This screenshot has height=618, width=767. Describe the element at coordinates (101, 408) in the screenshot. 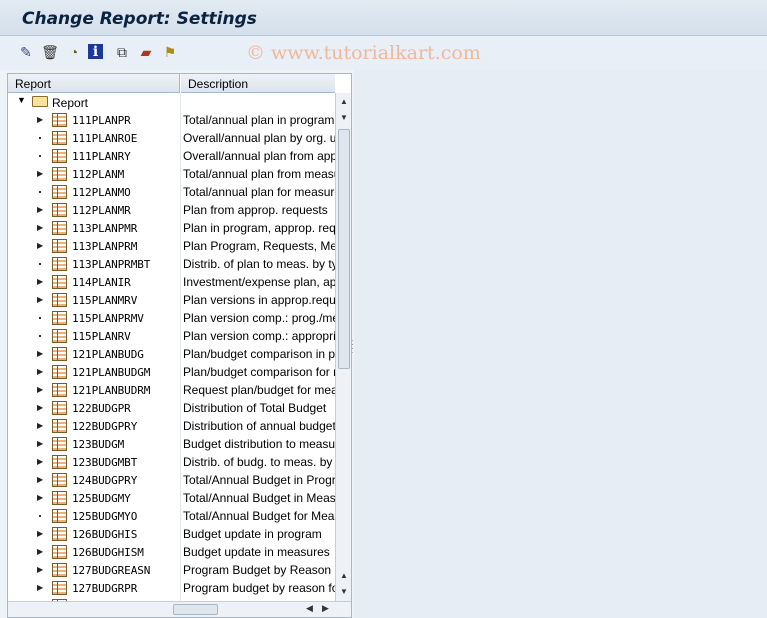

I see `report-name: 122BUDGPR` at that location.